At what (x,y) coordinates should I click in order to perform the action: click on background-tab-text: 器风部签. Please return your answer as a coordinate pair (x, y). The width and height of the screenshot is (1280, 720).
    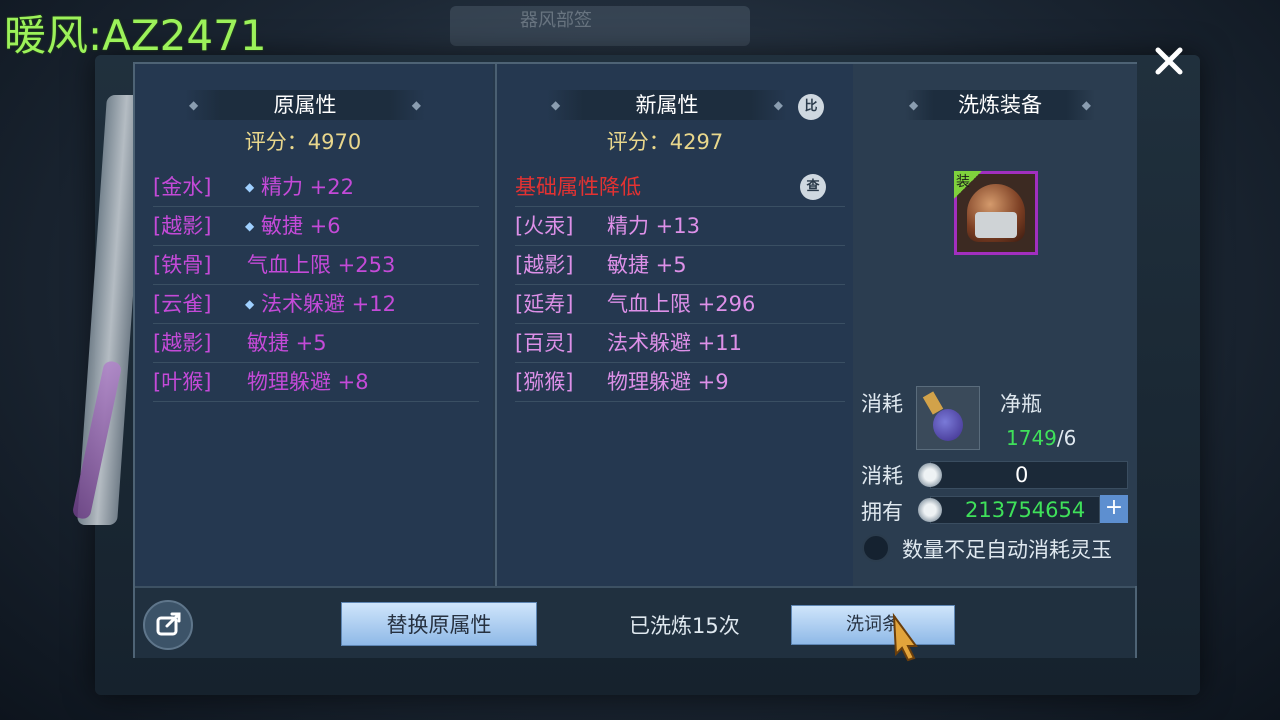
    Looking at the image, I should click on (556, 20).